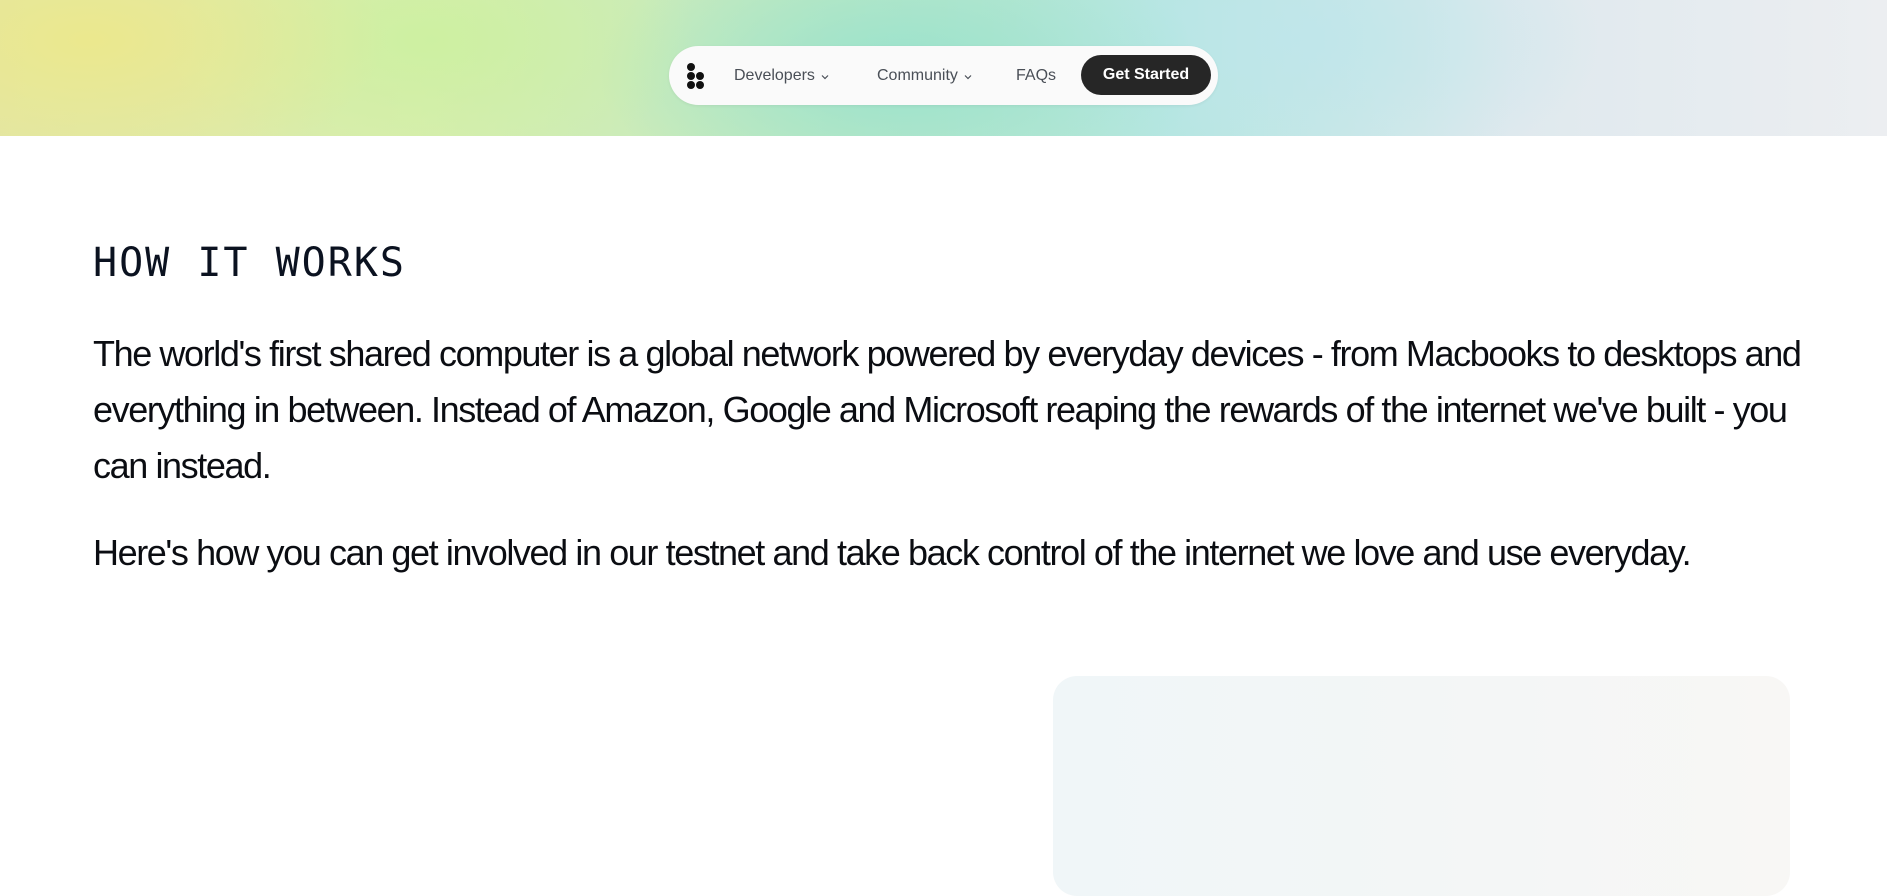 The image size is (1887, 896). What do you see at coordinates (774, 75) in the screenshot?
I see `nav-developers-label: Developers` at bounding box center [774, 75].